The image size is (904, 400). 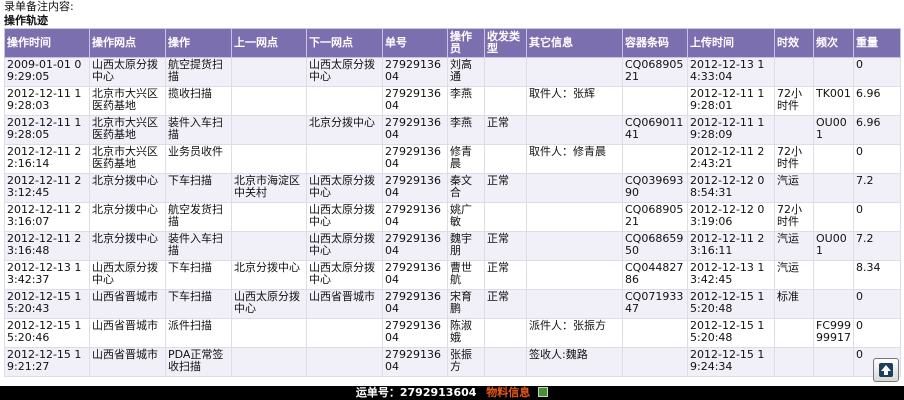 What do you see at coordinates (47, 275) in the screenshot?
I see `cell-time: 2012-12-13 13:42:37` at bounding box center [47, 275].